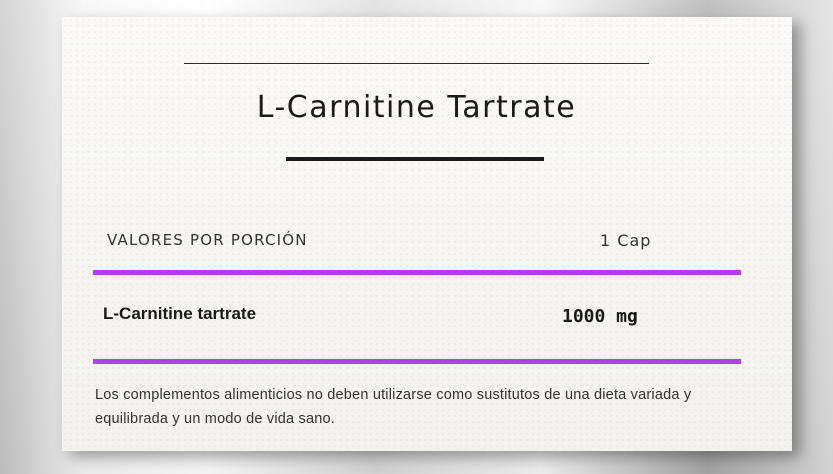 The height and width of the screenshot is (474, 833). Describe the element at coordinates (417, 361) in the screenshot. I see `table-divider-bottom` at that location.